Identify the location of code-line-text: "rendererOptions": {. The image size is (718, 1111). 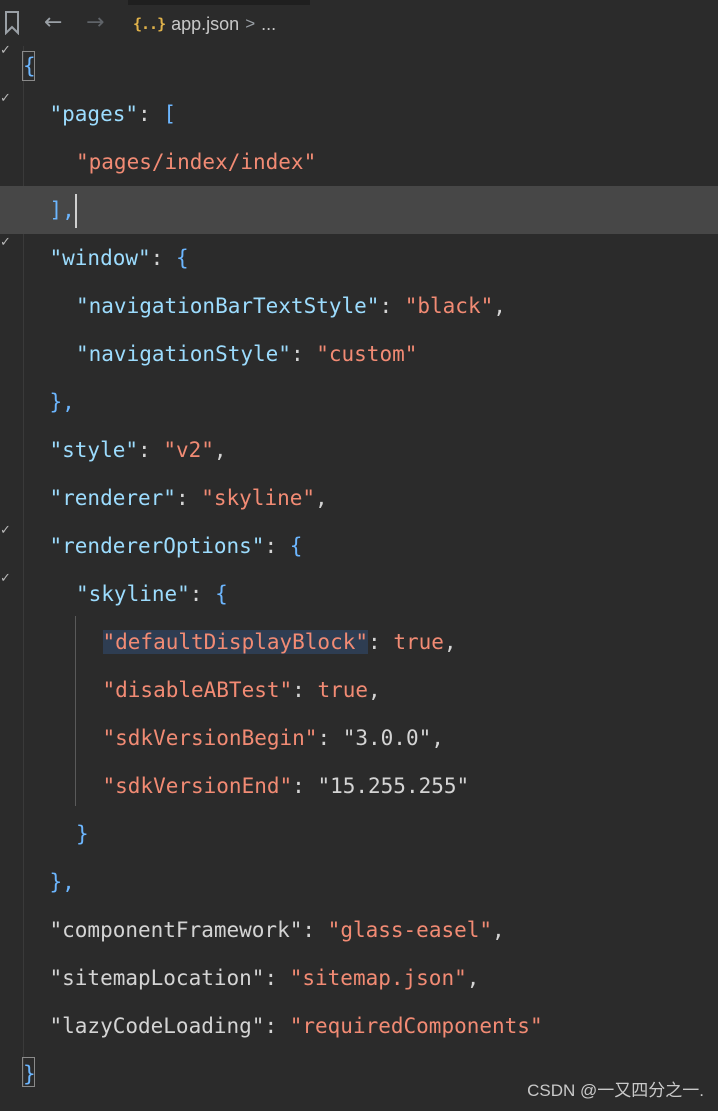
(176, 546).